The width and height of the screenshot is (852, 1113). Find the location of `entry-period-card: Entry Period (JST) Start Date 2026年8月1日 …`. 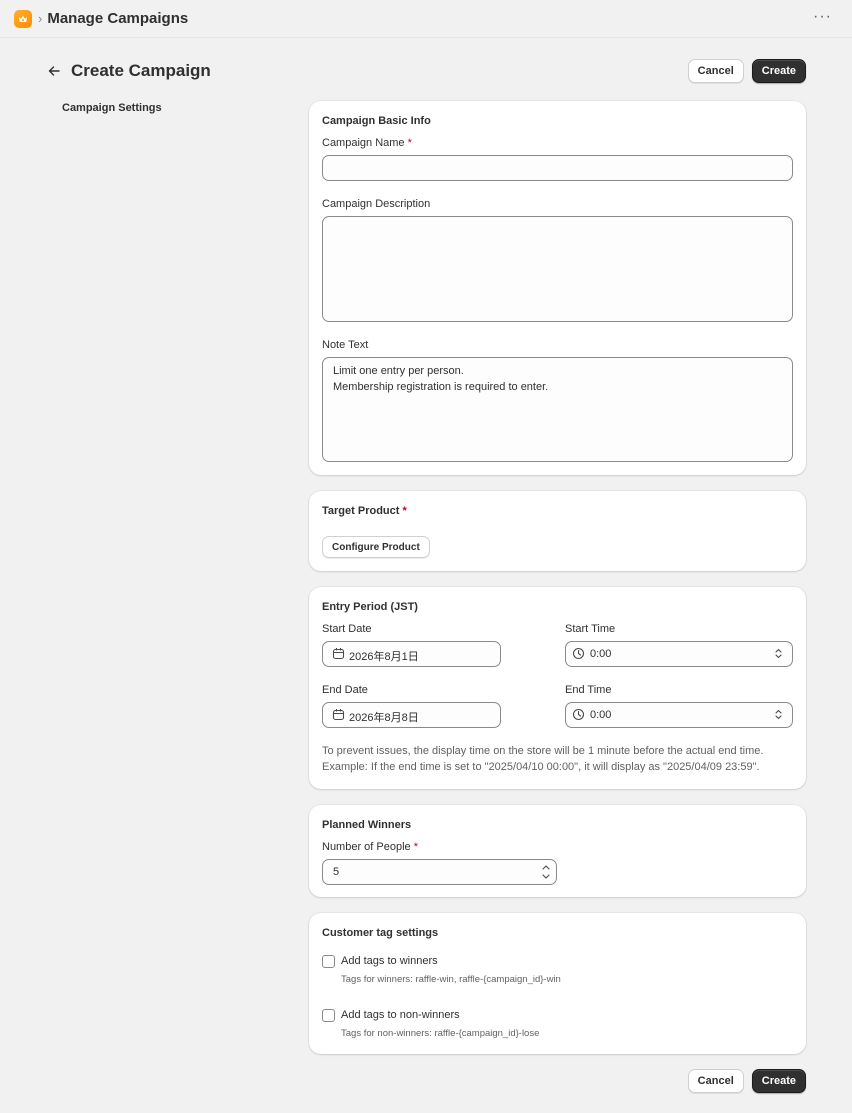

entry-period-card: Entry Period (JST) Start Date 2026年8月1日 … is located at coordinates (557, 688).